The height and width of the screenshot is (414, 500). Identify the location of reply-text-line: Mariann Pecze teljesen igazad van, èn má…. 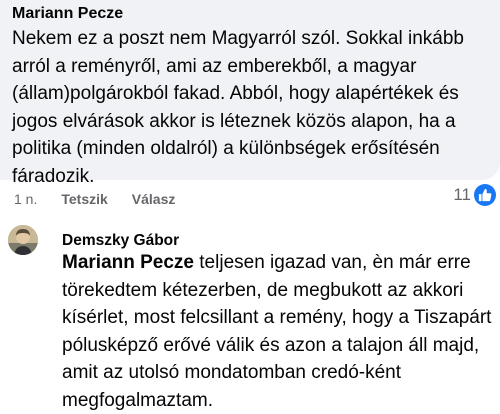
(280, 263).